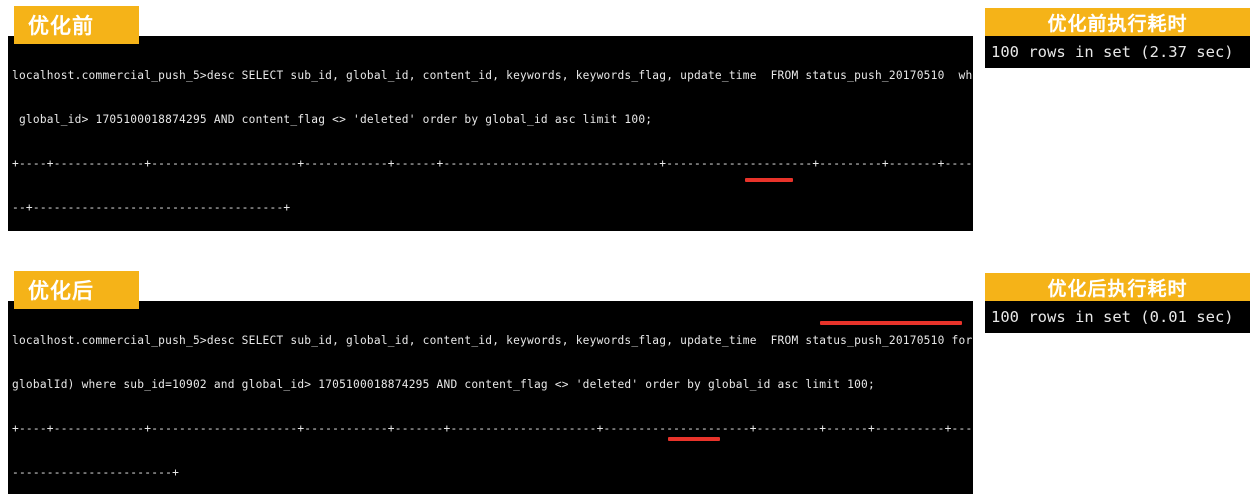  Describe the element at coordinates (694, 439) in the screenshot. I see `annotation-underline-key-len-after` at that location.